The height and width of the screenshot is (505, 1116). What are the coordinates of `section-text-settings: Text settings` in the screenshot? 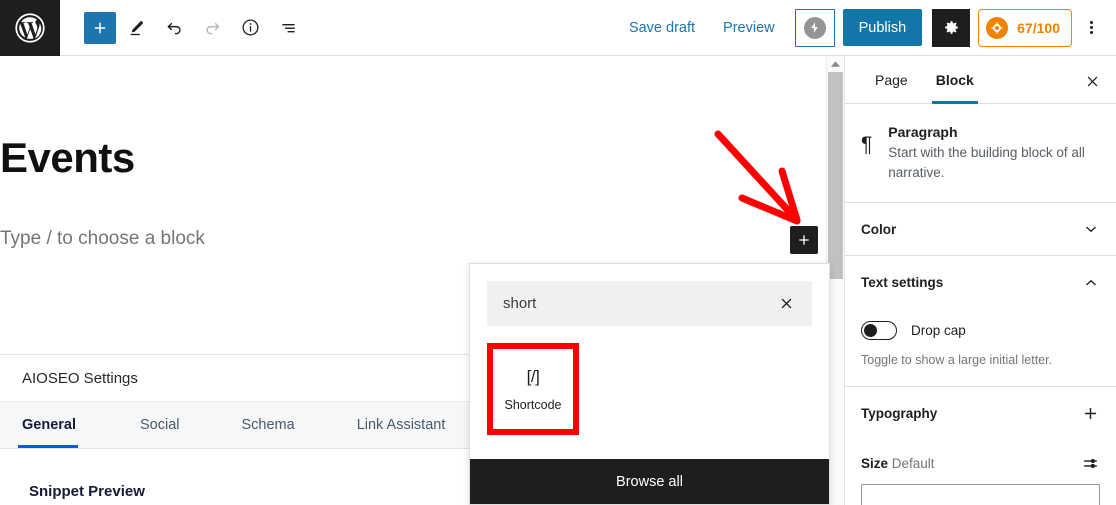 It's located at (980, 282).